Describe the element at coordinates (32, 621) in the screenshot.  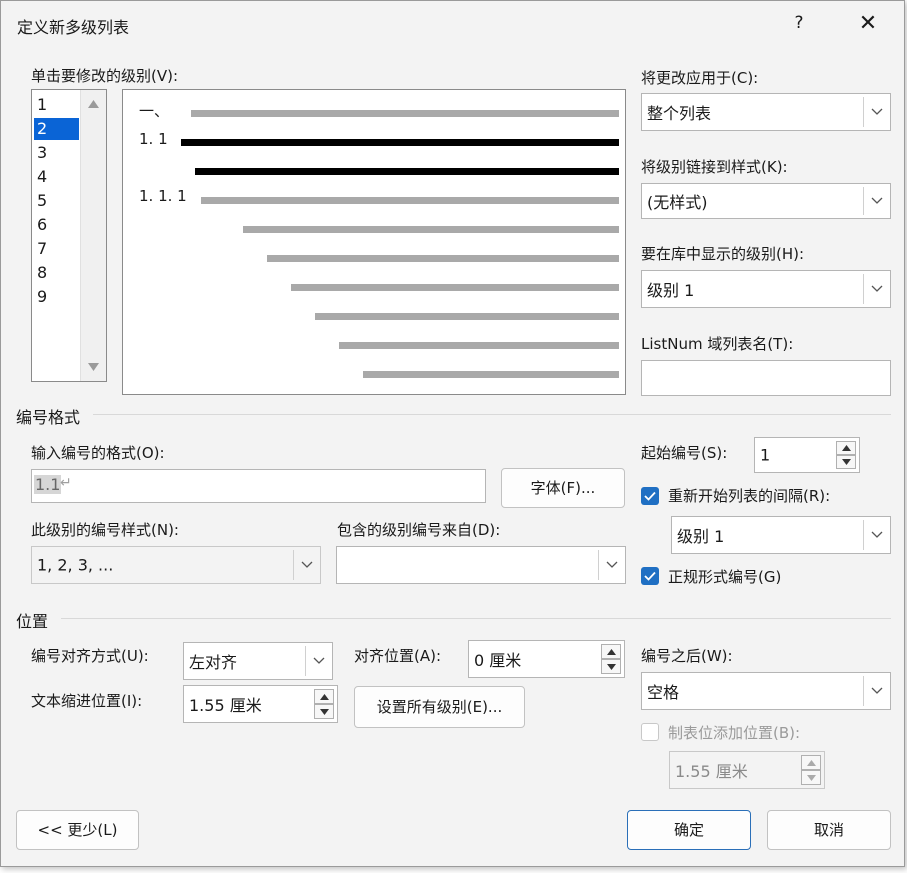
I see `position-section-title: 位置` at that location.